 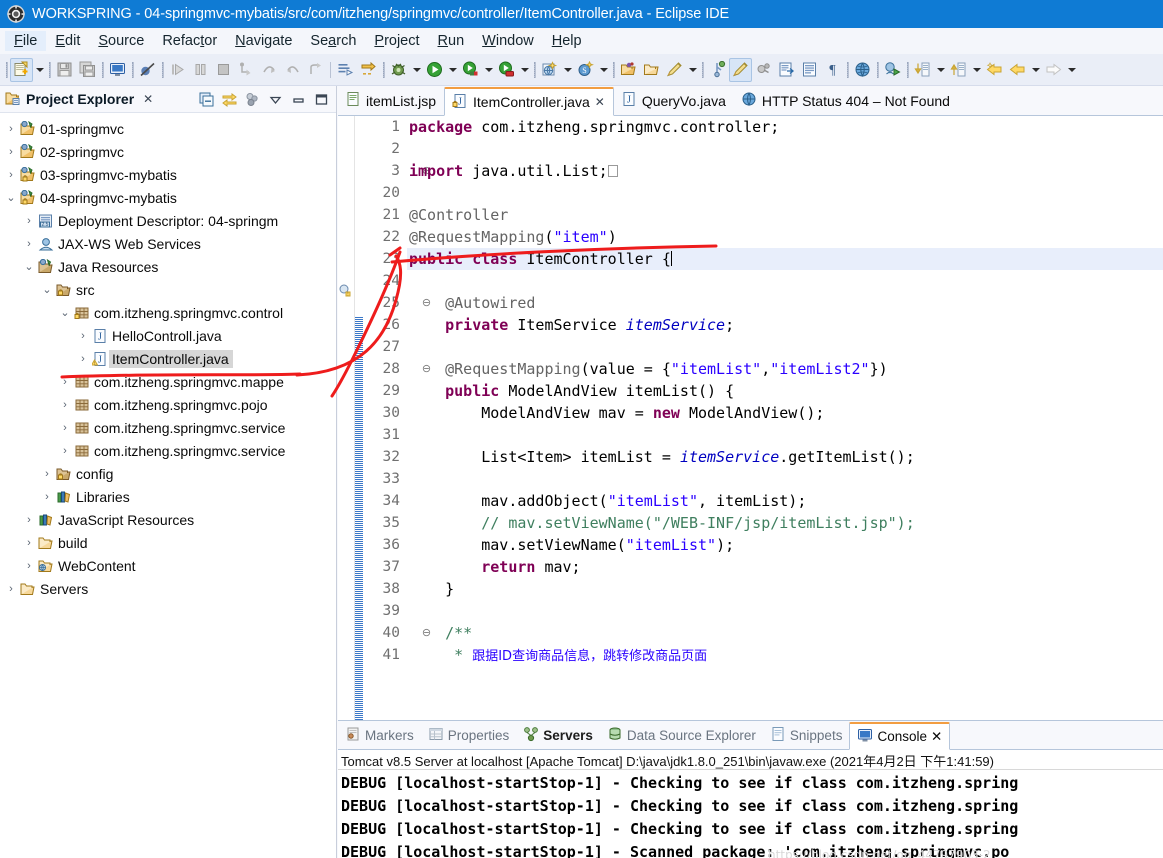 I want to click on editor-tab: itemList.jsp, so click(x=391, y=100).